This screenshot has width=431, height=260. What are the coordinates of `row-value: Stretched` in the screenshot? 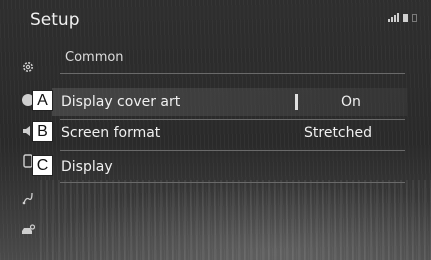 It's located at (338, 133).